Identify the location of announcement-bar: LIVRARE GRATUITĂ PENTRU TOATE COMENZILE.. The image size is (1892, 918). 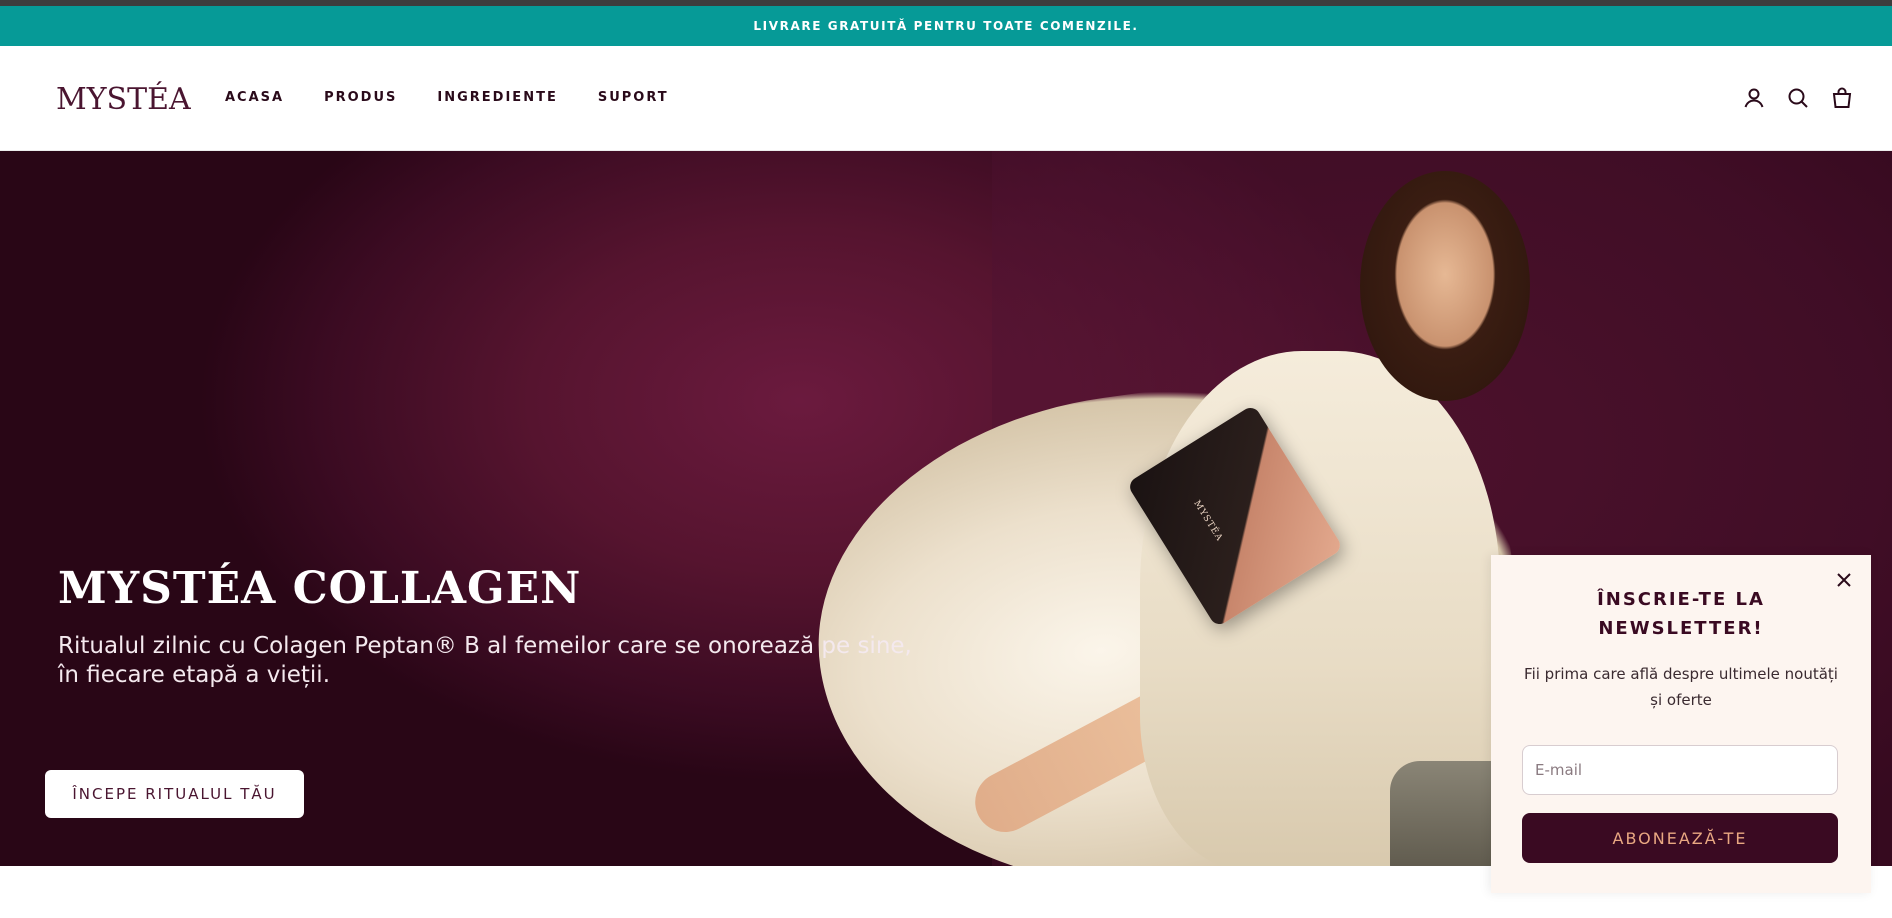
(946, 26).